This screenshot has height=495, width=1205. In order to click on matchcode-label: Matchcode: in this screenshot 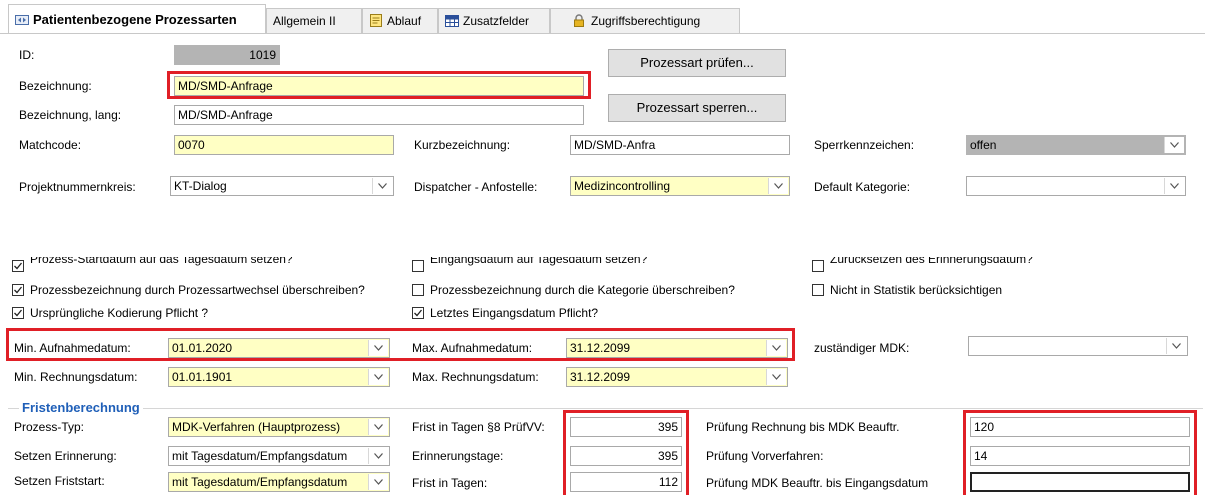, I will do `click(50, 145)`.